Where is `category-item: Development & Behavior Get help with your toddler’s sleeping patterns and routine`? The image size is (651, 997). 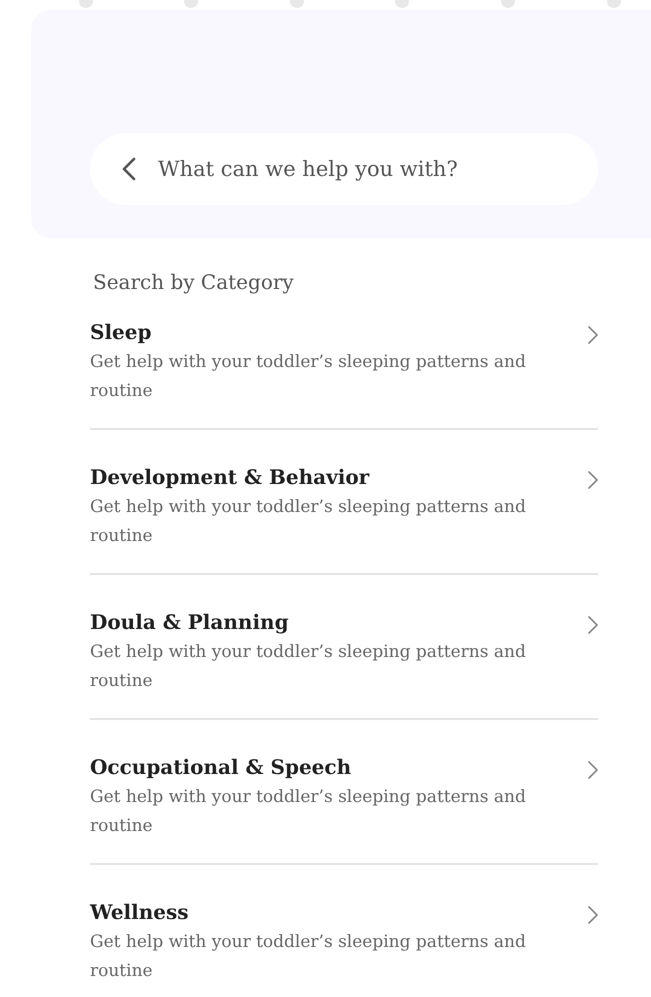
category-item: Development & Behavior Get help with your toddler’s sleeping patterns and routine is located at coordinates (344, 519).